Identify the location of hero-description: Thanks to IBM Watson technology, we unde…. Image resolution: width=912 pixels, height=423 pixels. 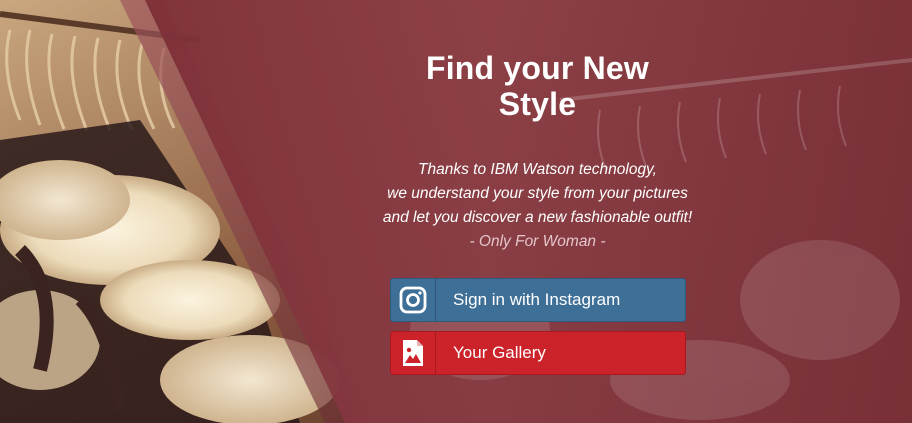
(537, 206).